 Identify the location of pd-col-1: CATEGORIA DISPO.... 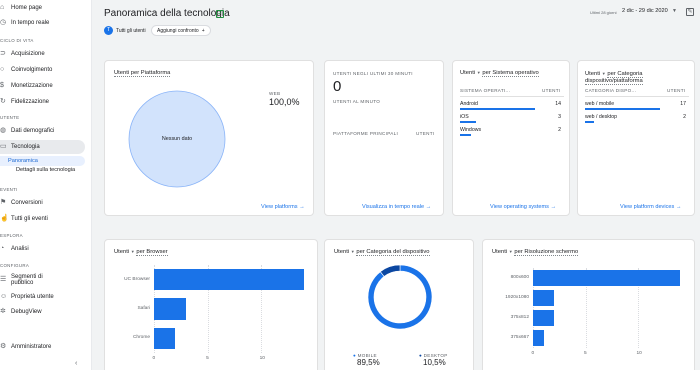
(611, 90).